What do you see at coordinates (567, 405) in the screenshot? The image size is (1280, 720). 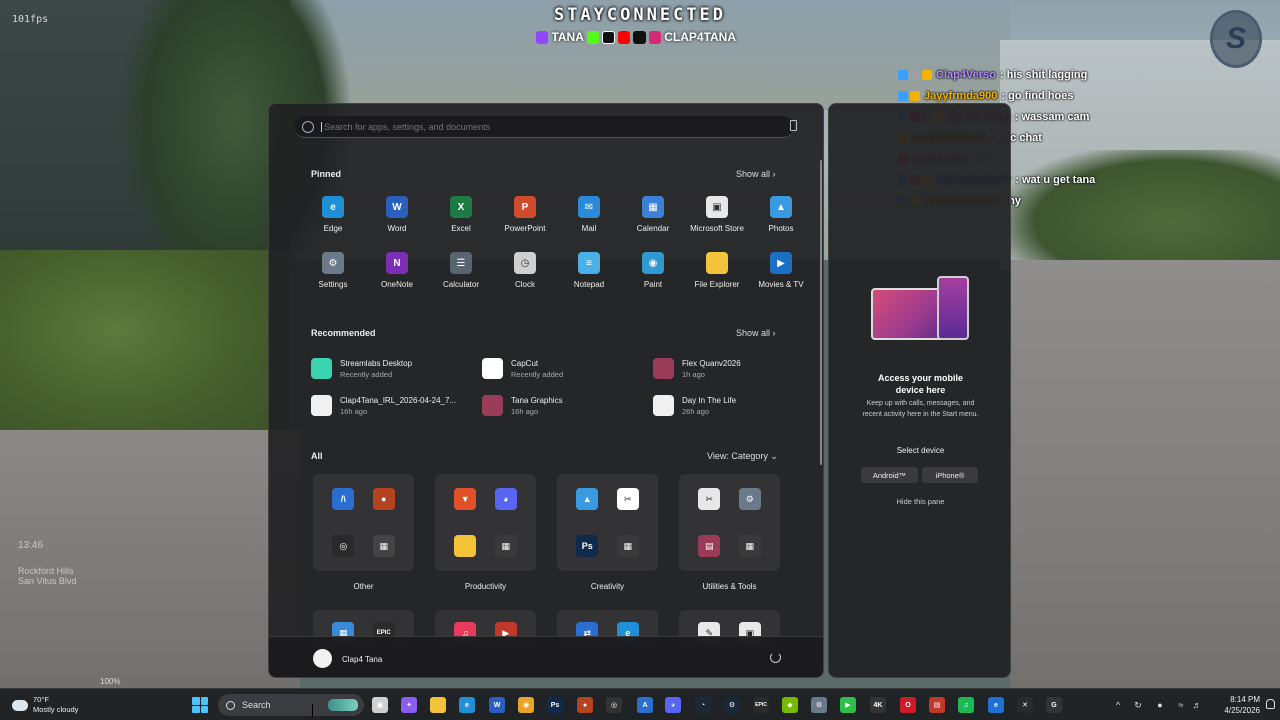 I see `recommended-item: Tana Graphics 16h ago` at bounding box center [567, 405].